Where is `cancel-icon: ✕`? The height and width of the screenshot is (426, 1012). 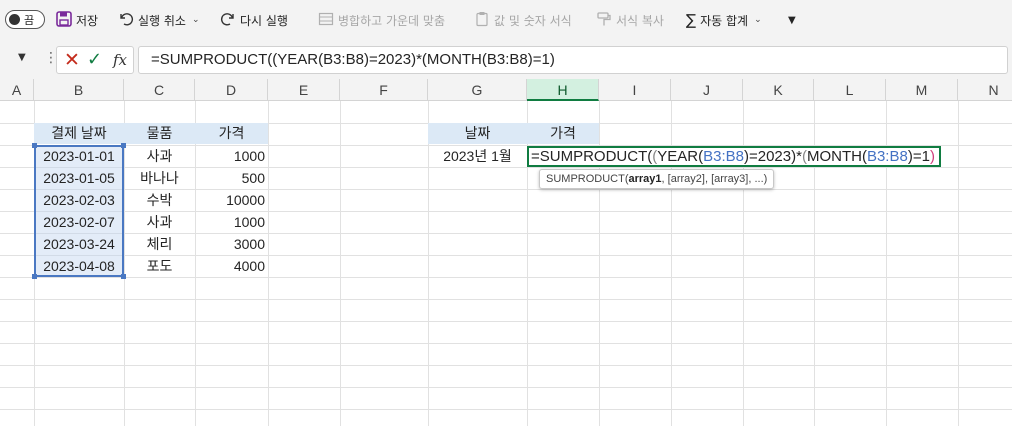 cancel-icon: ✕ is located at coordinates (72, 60).